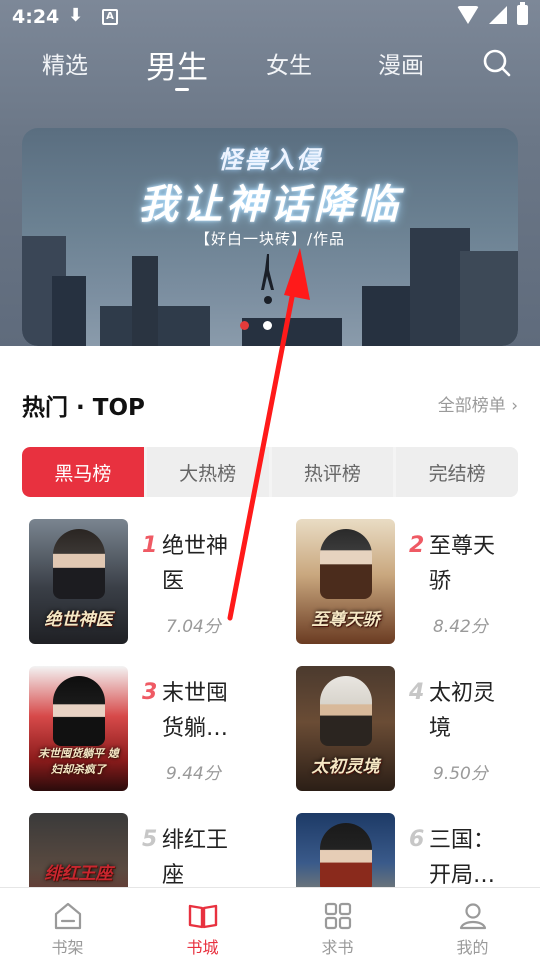  What do you see at coordinates (78, 761) in the screenshot?
I see `cover-title: 末世囤货躺平 媳妇却杀疯了` at bounding box center [78, 761].